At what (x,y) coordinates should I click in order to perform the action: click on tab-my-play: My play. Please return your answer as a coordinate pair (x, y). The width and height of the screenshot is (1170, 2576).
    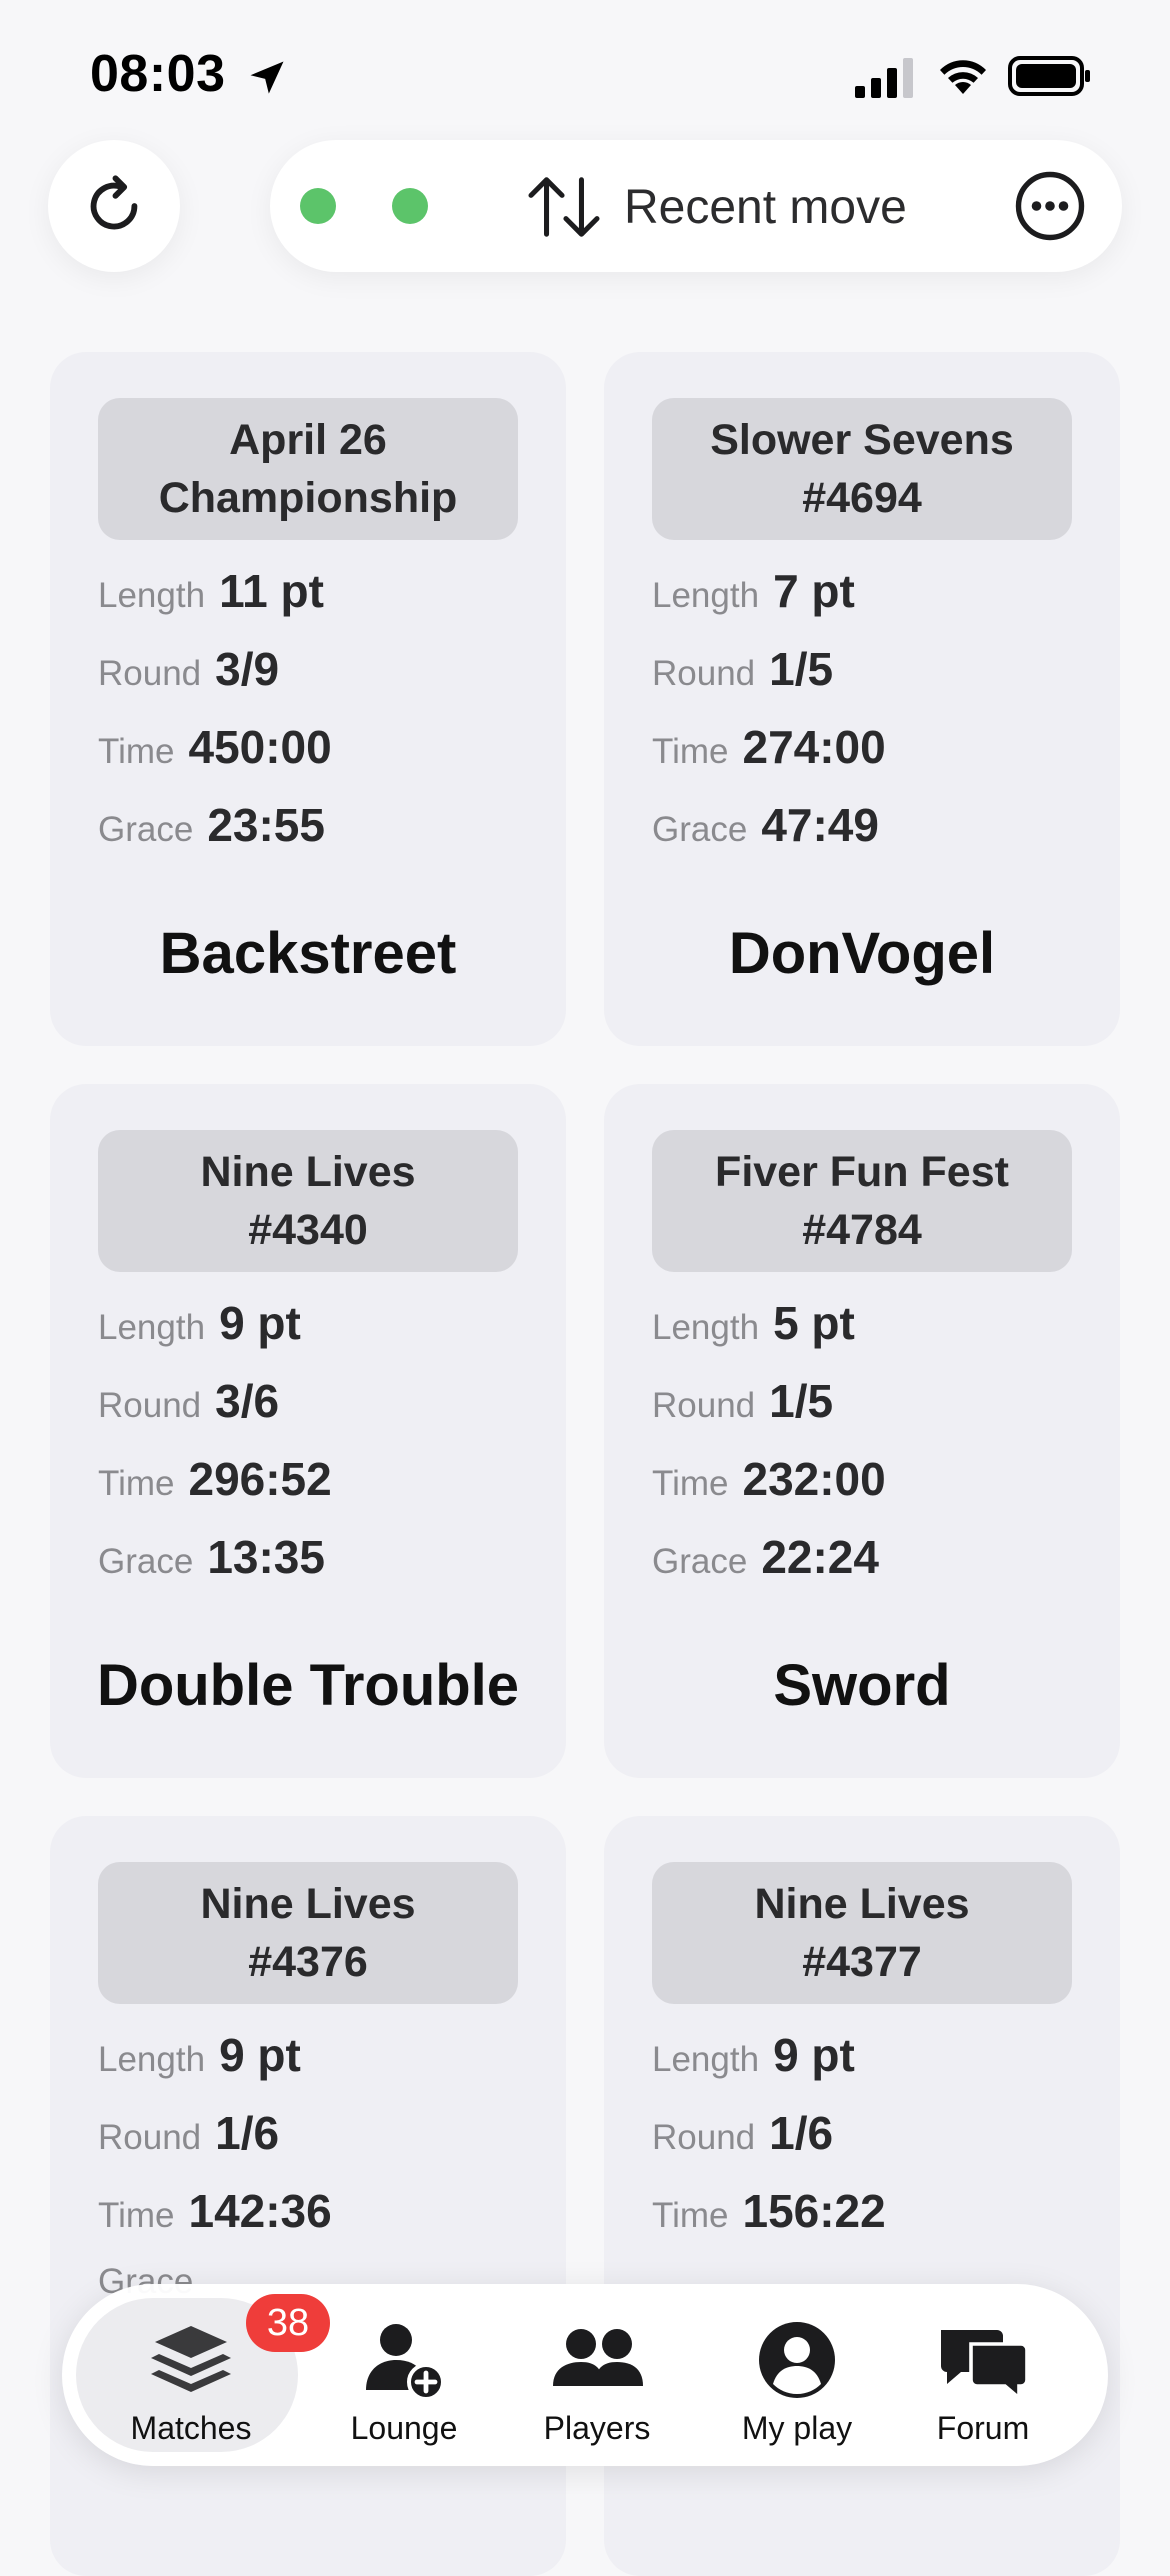
    Looking at the image, I should click on (797, 2375).